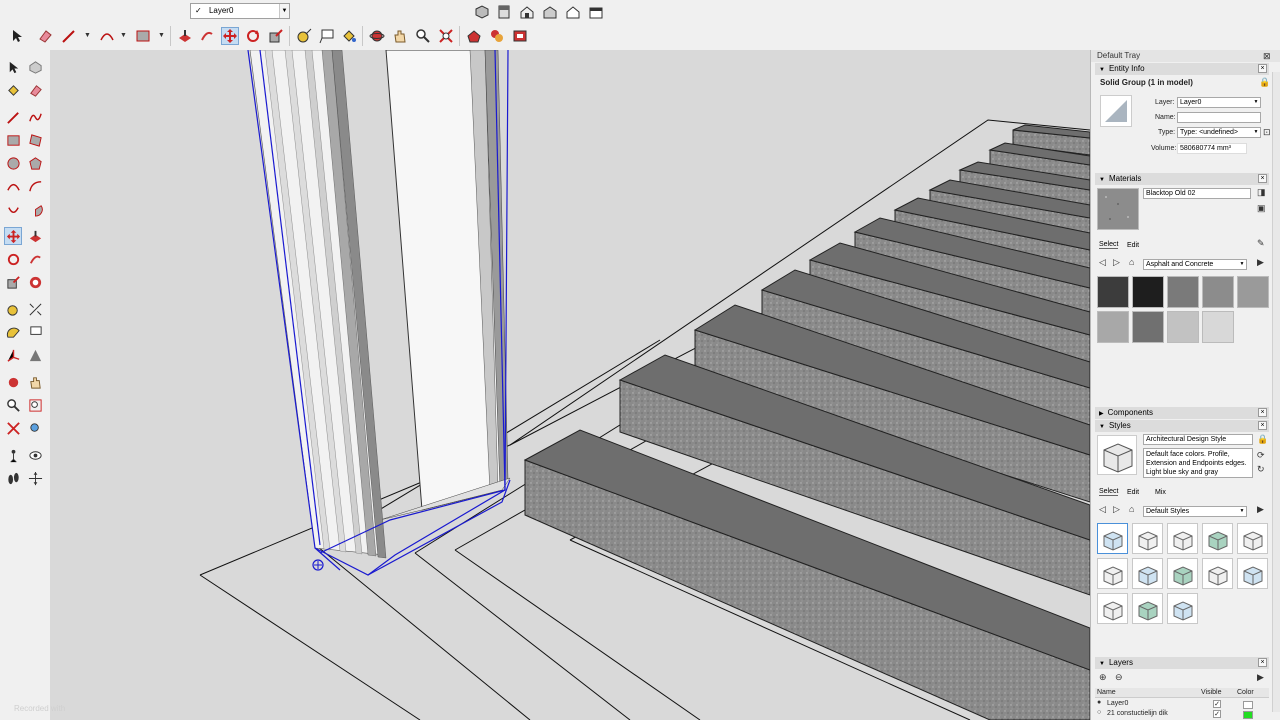  What do you see at coordinates (1195, 511) in the screenshot?
I see `styles-library-select: Default Styles ▼` at bounding box center [1195, 511].